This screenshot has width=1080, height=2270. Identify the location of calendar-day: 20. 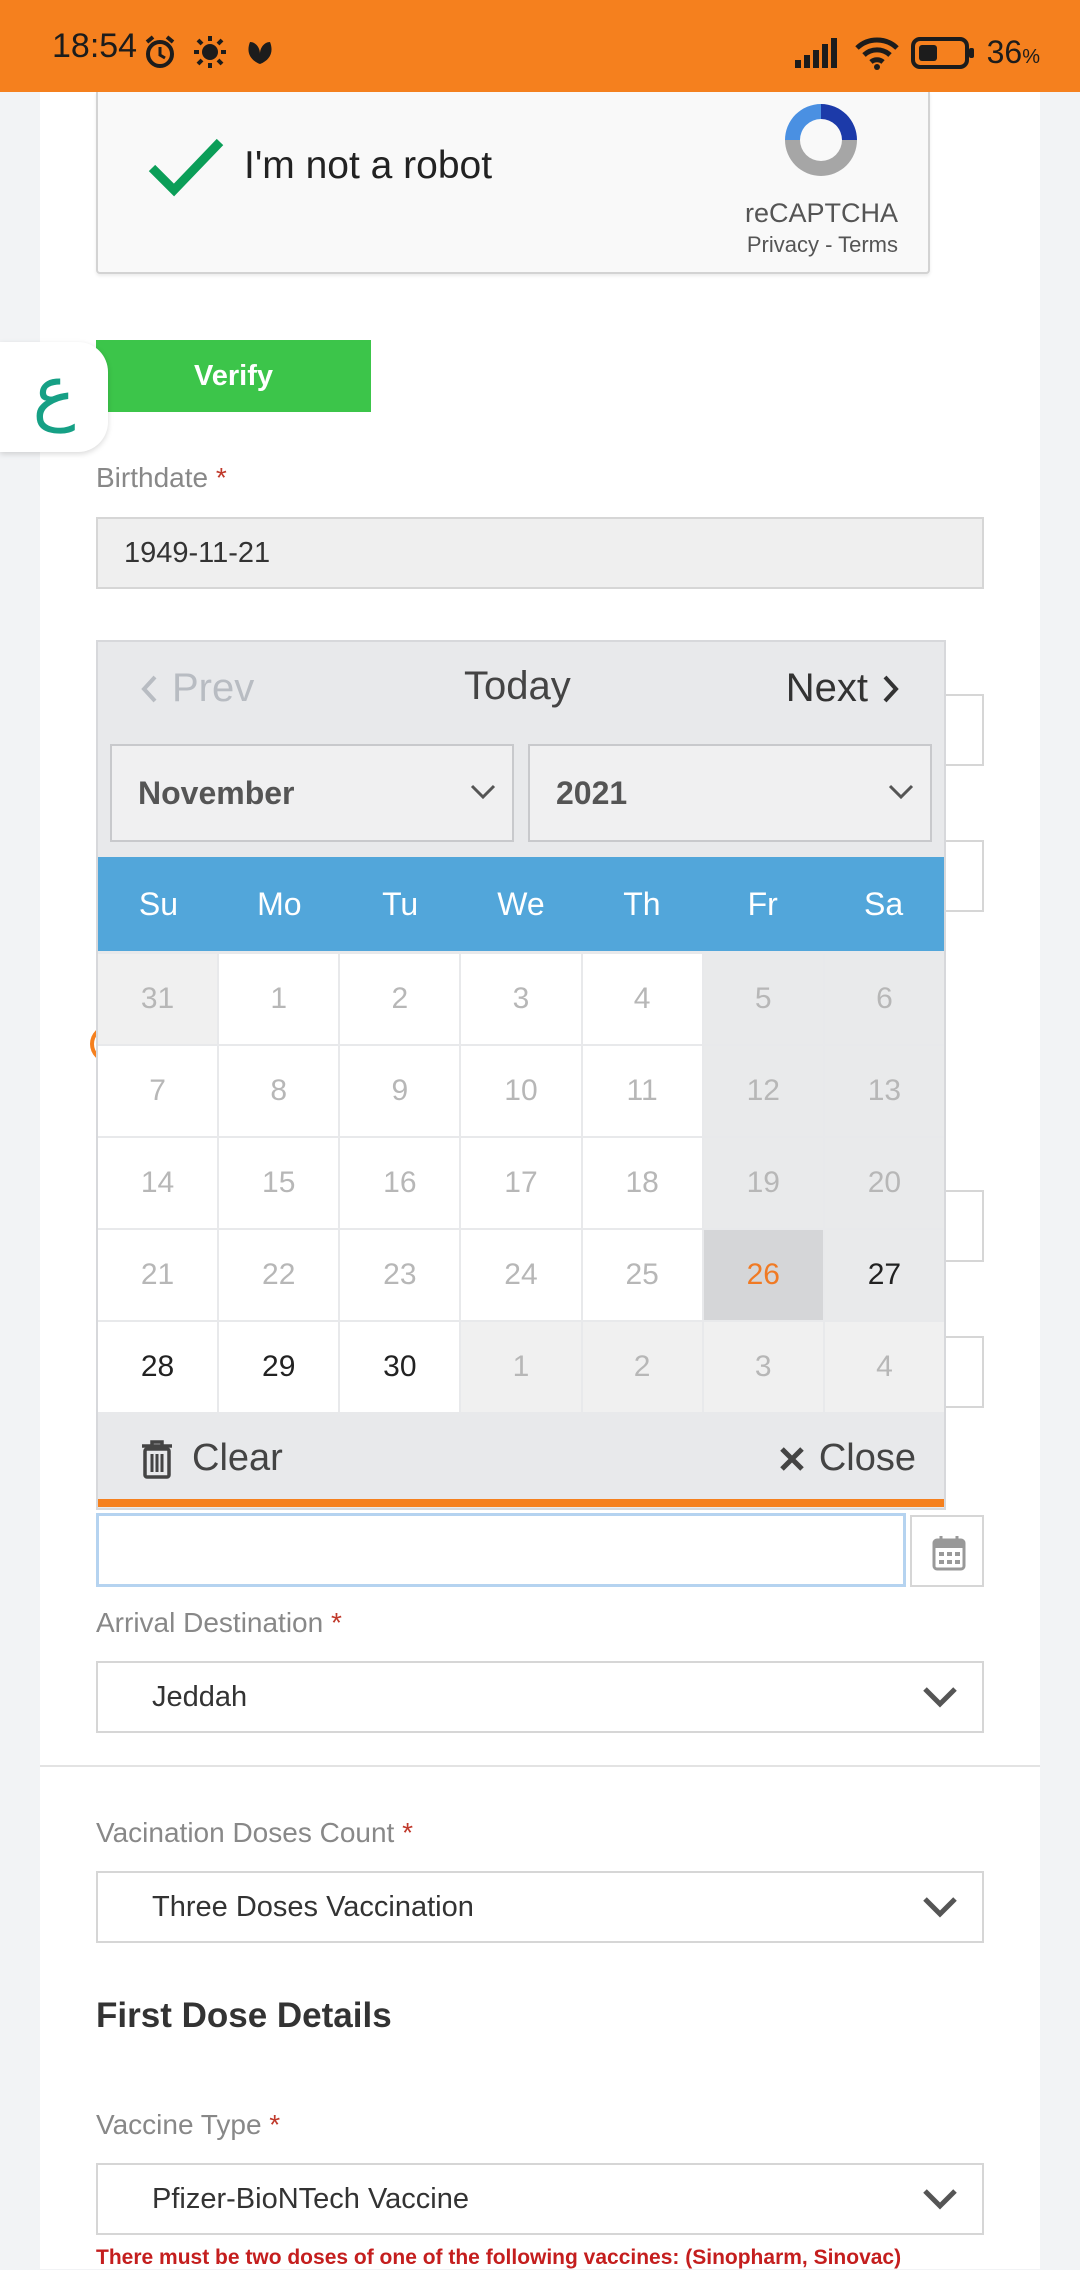
(884, 1183).